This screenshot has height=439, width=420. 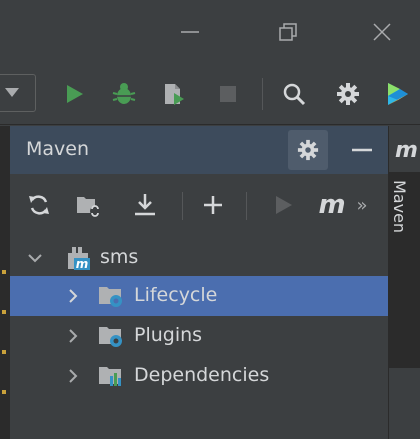 I want to click on minimize-icon, so click(x=190, y=32).